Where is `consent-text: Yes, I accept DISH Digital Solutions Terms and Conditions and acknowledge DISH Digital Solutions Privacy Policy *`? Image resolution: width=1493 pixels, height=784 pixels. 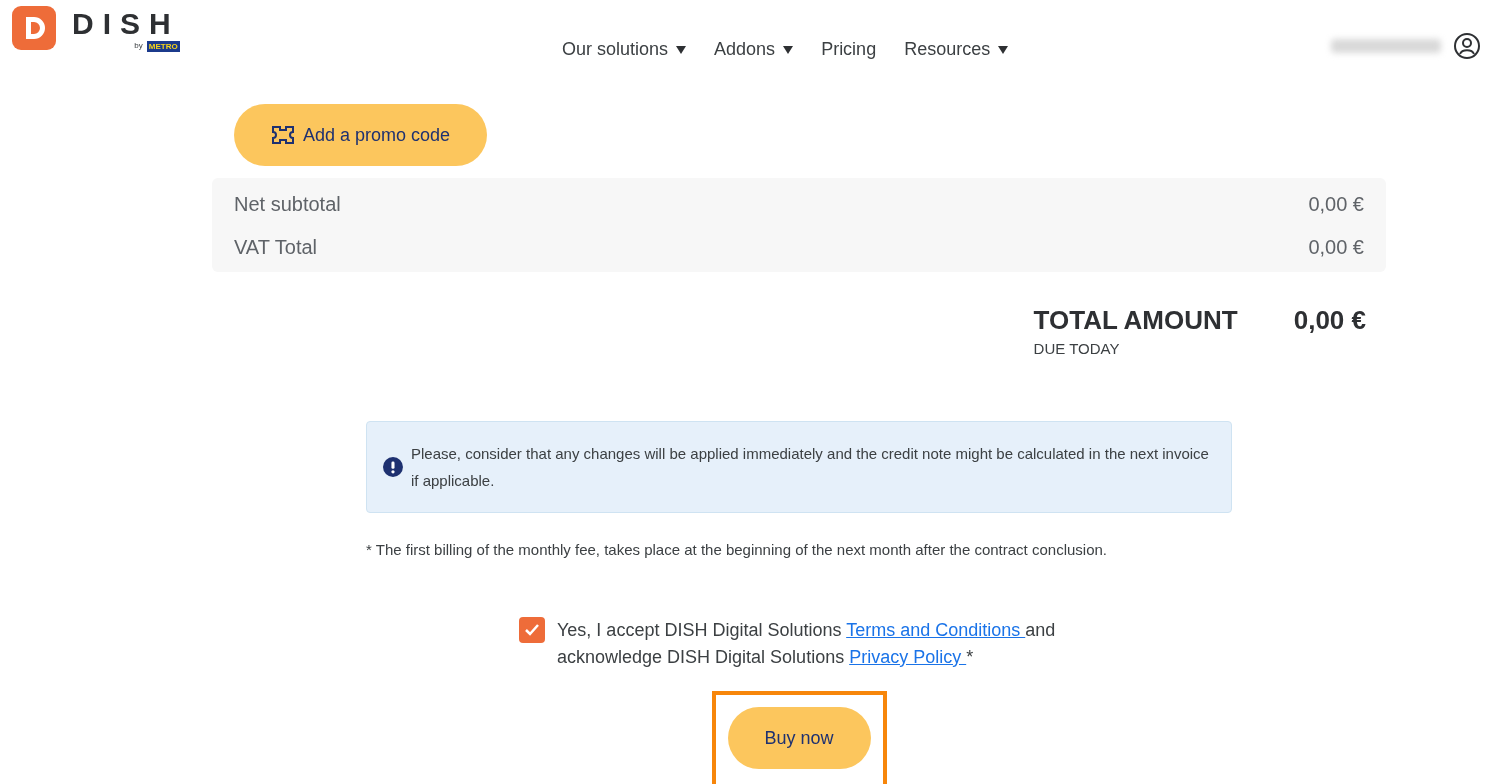
consent-text: Yes, I accept DISH Digital Solutions Terms and Conditions and acknowledge DISH Digital Solutions Privacy Policy * is located at coordinates (807, 644).